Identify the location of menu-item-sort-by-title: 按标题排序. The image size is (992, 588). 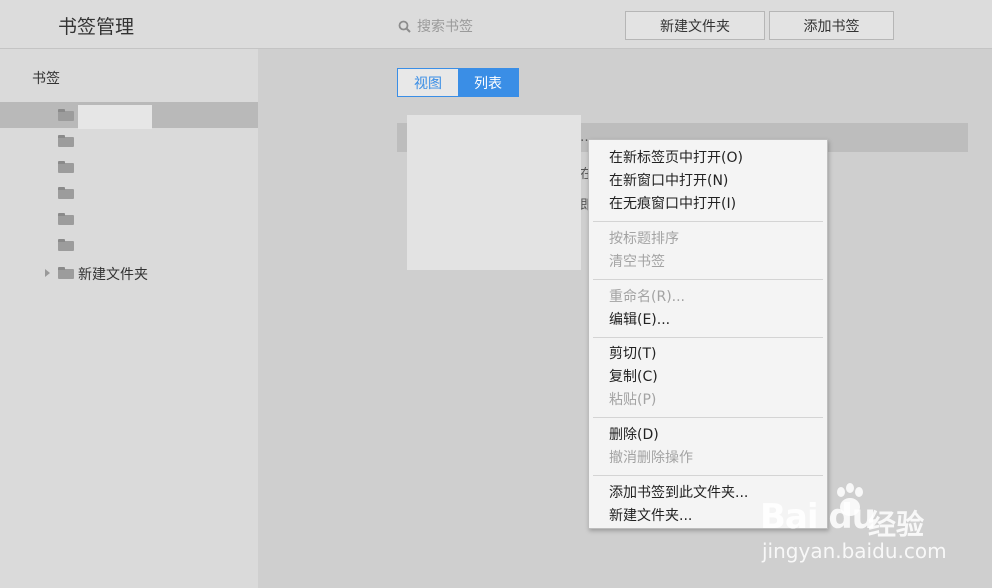
(644, 239).